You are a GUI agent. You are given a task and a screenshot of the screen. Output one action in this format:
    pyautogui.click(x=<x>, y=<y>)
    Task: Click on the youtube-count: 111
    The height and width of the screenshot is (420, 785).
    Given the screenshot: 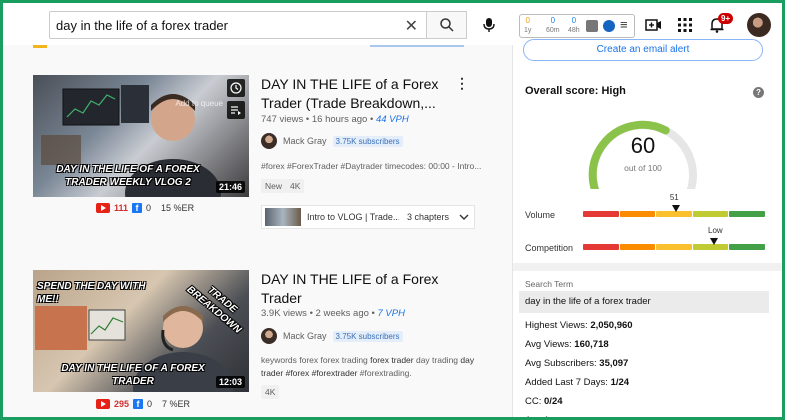 What is the action you would take?
    pyautogui.click(x=121, y=208)
    